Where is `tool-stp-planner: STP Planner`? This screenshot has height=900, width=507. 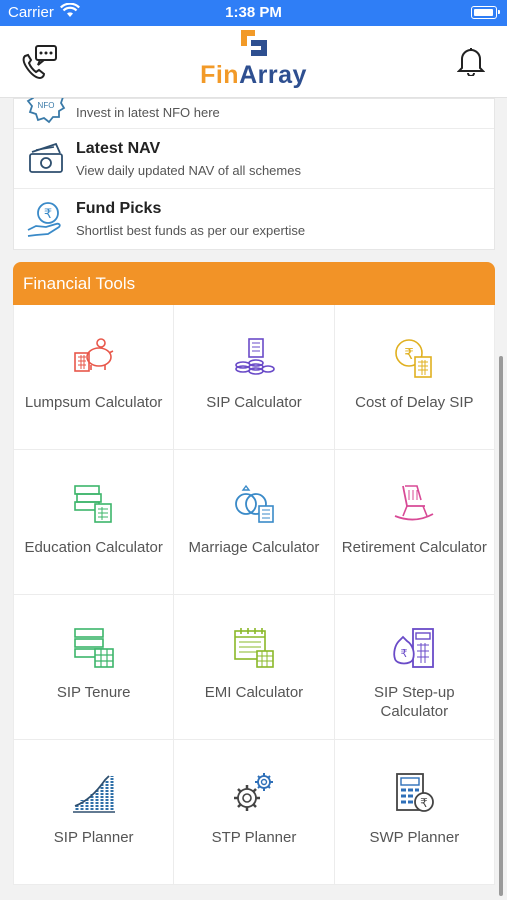 tool-stp-planner: STP Planner is located at coordinates (254, 812).